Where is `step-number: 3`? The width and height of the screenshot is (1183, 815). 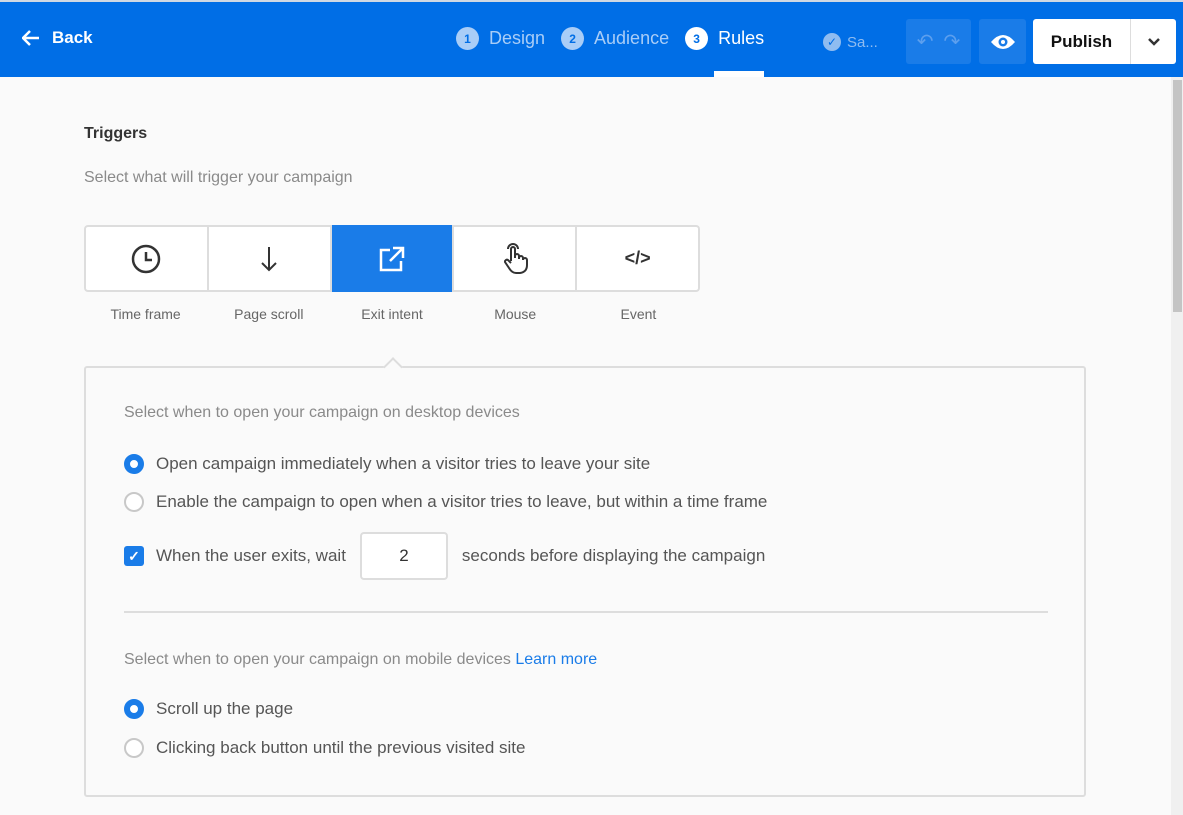 step-number: 3 is located at coordinates (697, 38).